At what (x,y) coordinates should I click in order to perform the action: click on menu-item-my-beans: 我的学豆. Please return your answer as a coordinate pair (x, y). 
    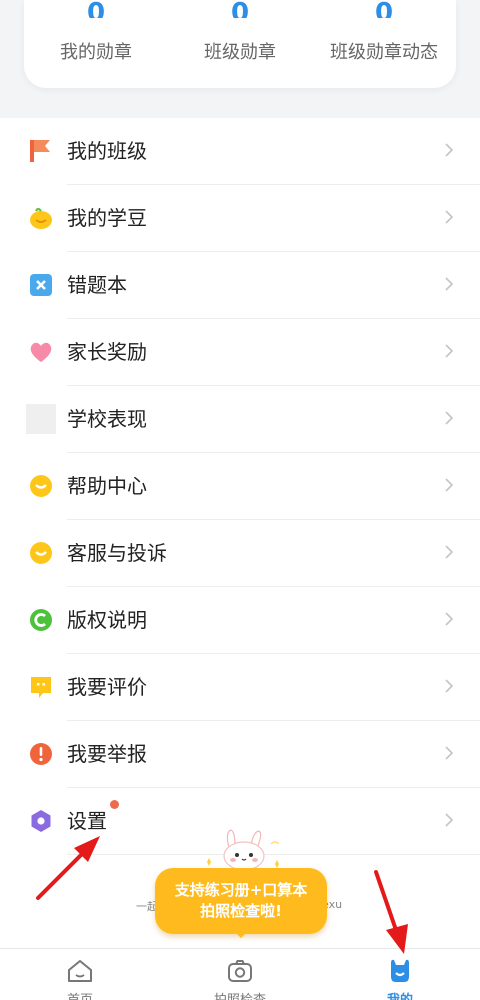
    Looking at the image, I should click on (240, 218).